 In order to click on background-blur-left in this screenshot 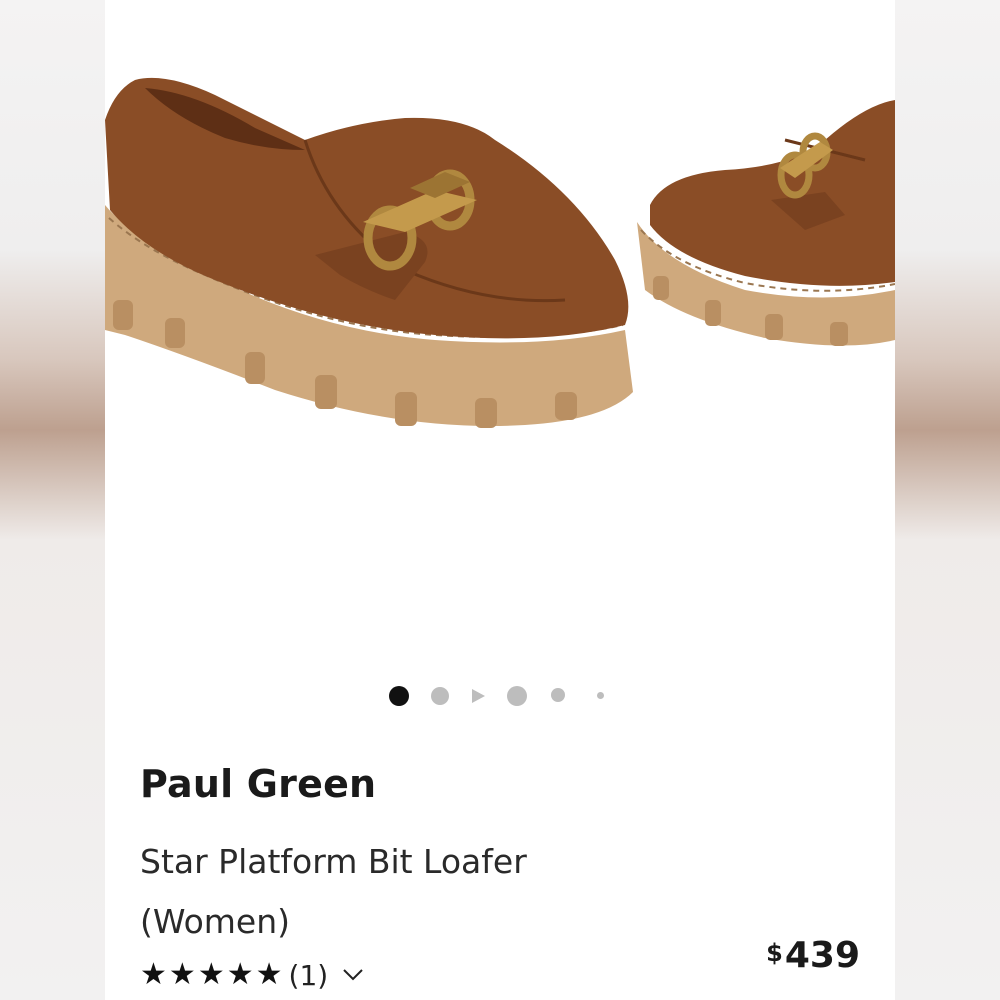, I will do `click(52, 500)`.